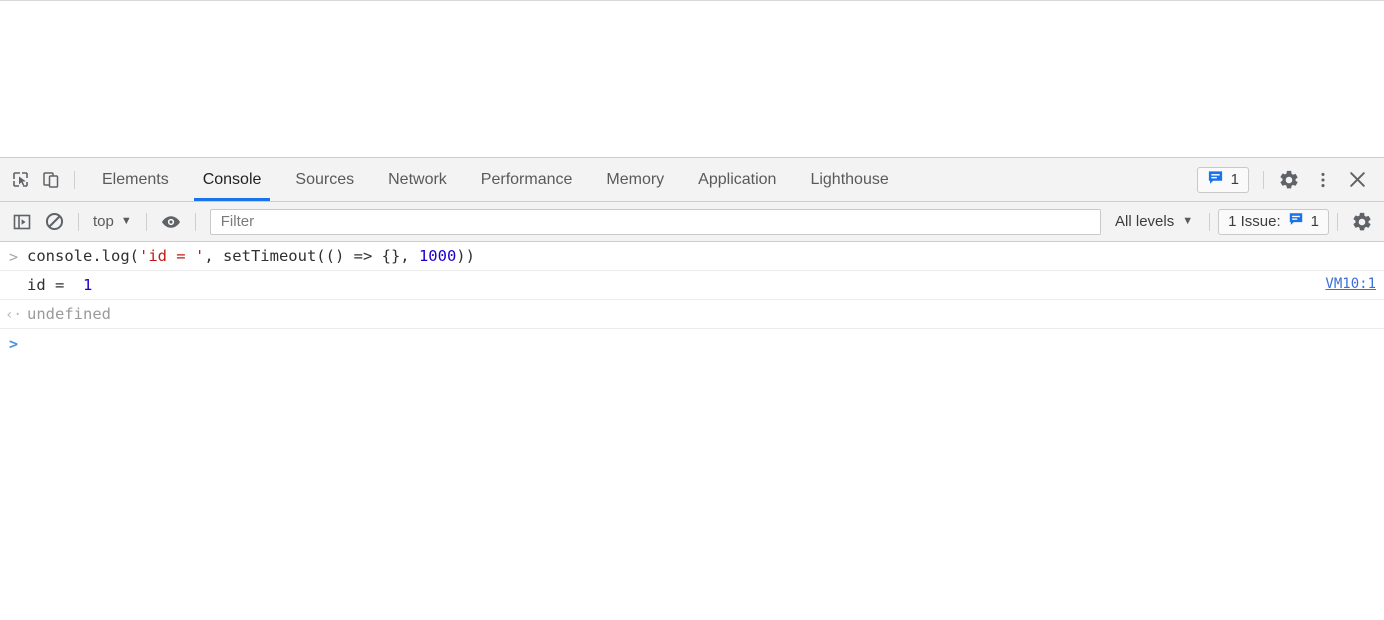  I want to click on clear-console-icon, so click(54, 222).